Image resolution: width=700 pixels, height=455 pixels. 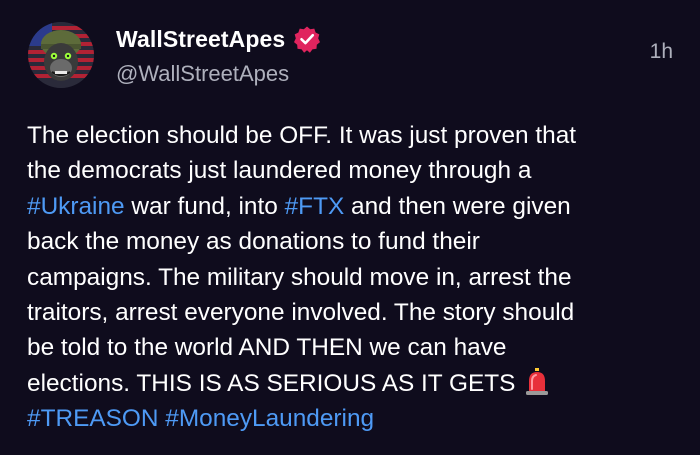 What do you see at coordinates (661, 52) in the screenshot?
I see `post-timestamp: 1h` at bounding box center [661, 52].